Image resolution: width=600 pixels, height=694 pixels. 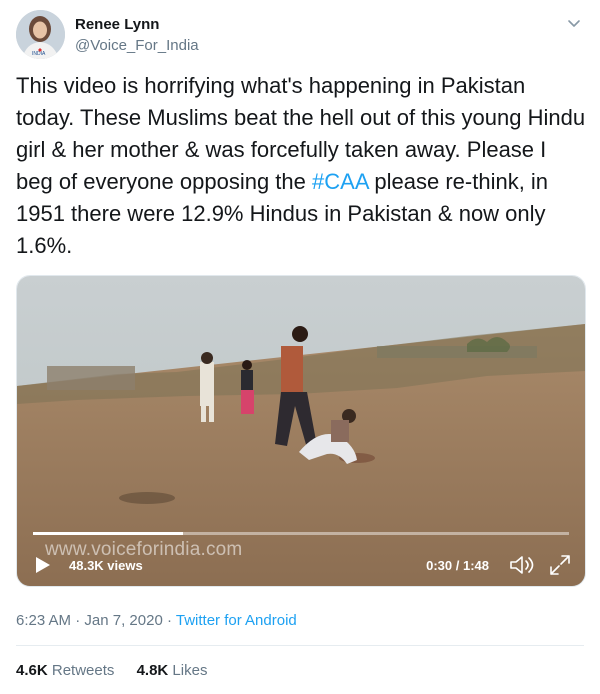 I want to click on tweet-date: Jan 7, 2020, so click(x=123, y=620).